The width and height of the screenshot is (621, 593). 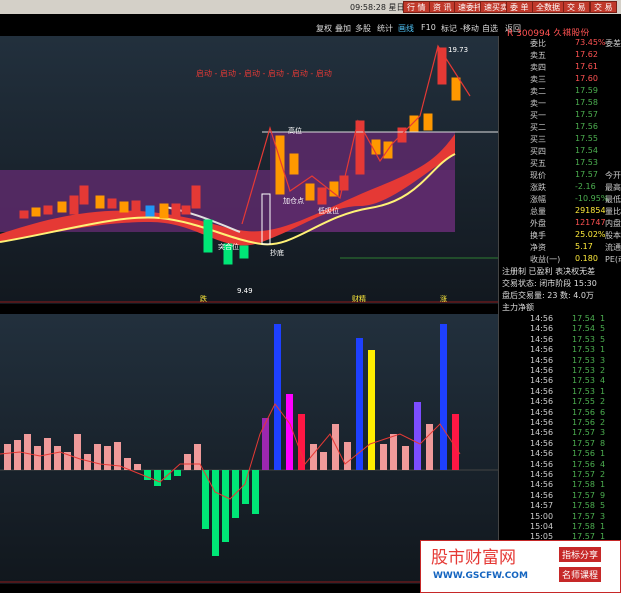 What do you see at coordinates (575, 260) in the screenshot?
I see `quote-row: 收益(一) 0.180 PE(动)` at bounding box center [575, 260].